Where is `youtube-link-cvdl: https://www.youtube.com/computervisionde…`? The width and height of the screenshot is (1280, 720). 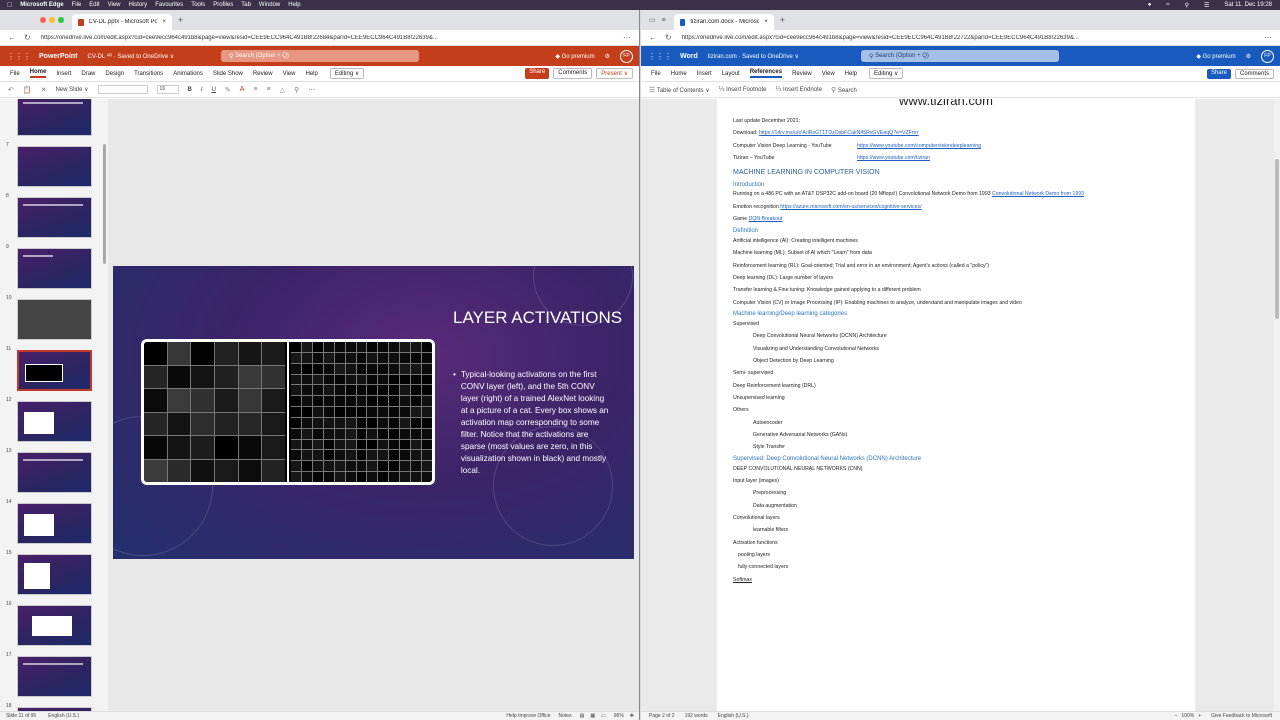
youtube-link-cvdl: https://www.youtube.com/computervisionde… is located at coordinates (919, 146).